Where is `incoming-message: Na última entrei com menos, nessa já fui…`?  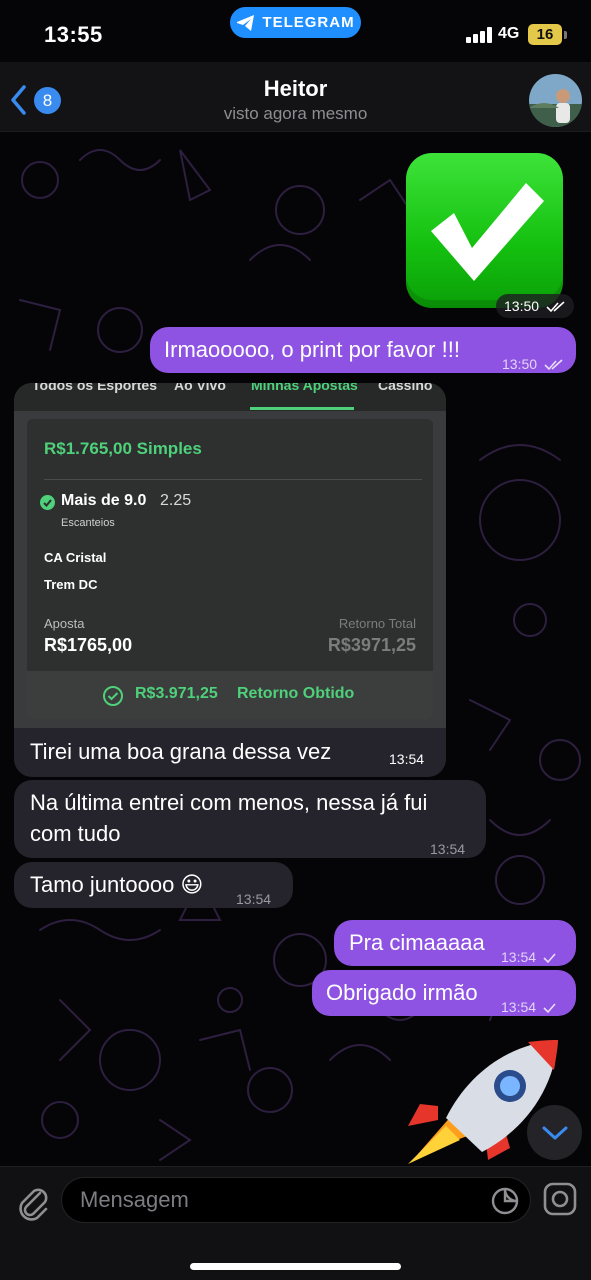
incoming-message: Na última entrei com menos, nessa já fui… is located at coordinates (250, 819).